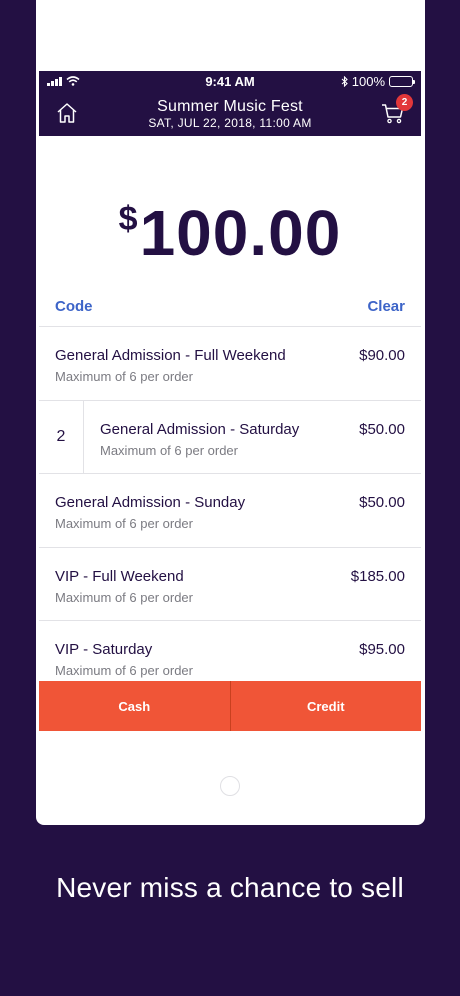 The height and width of the screenshot is (996, 460). What do you see at coordinates (404, 102) in the screenshot?
I see `cart-count-badge: 2` at bounding box center [404, 102].